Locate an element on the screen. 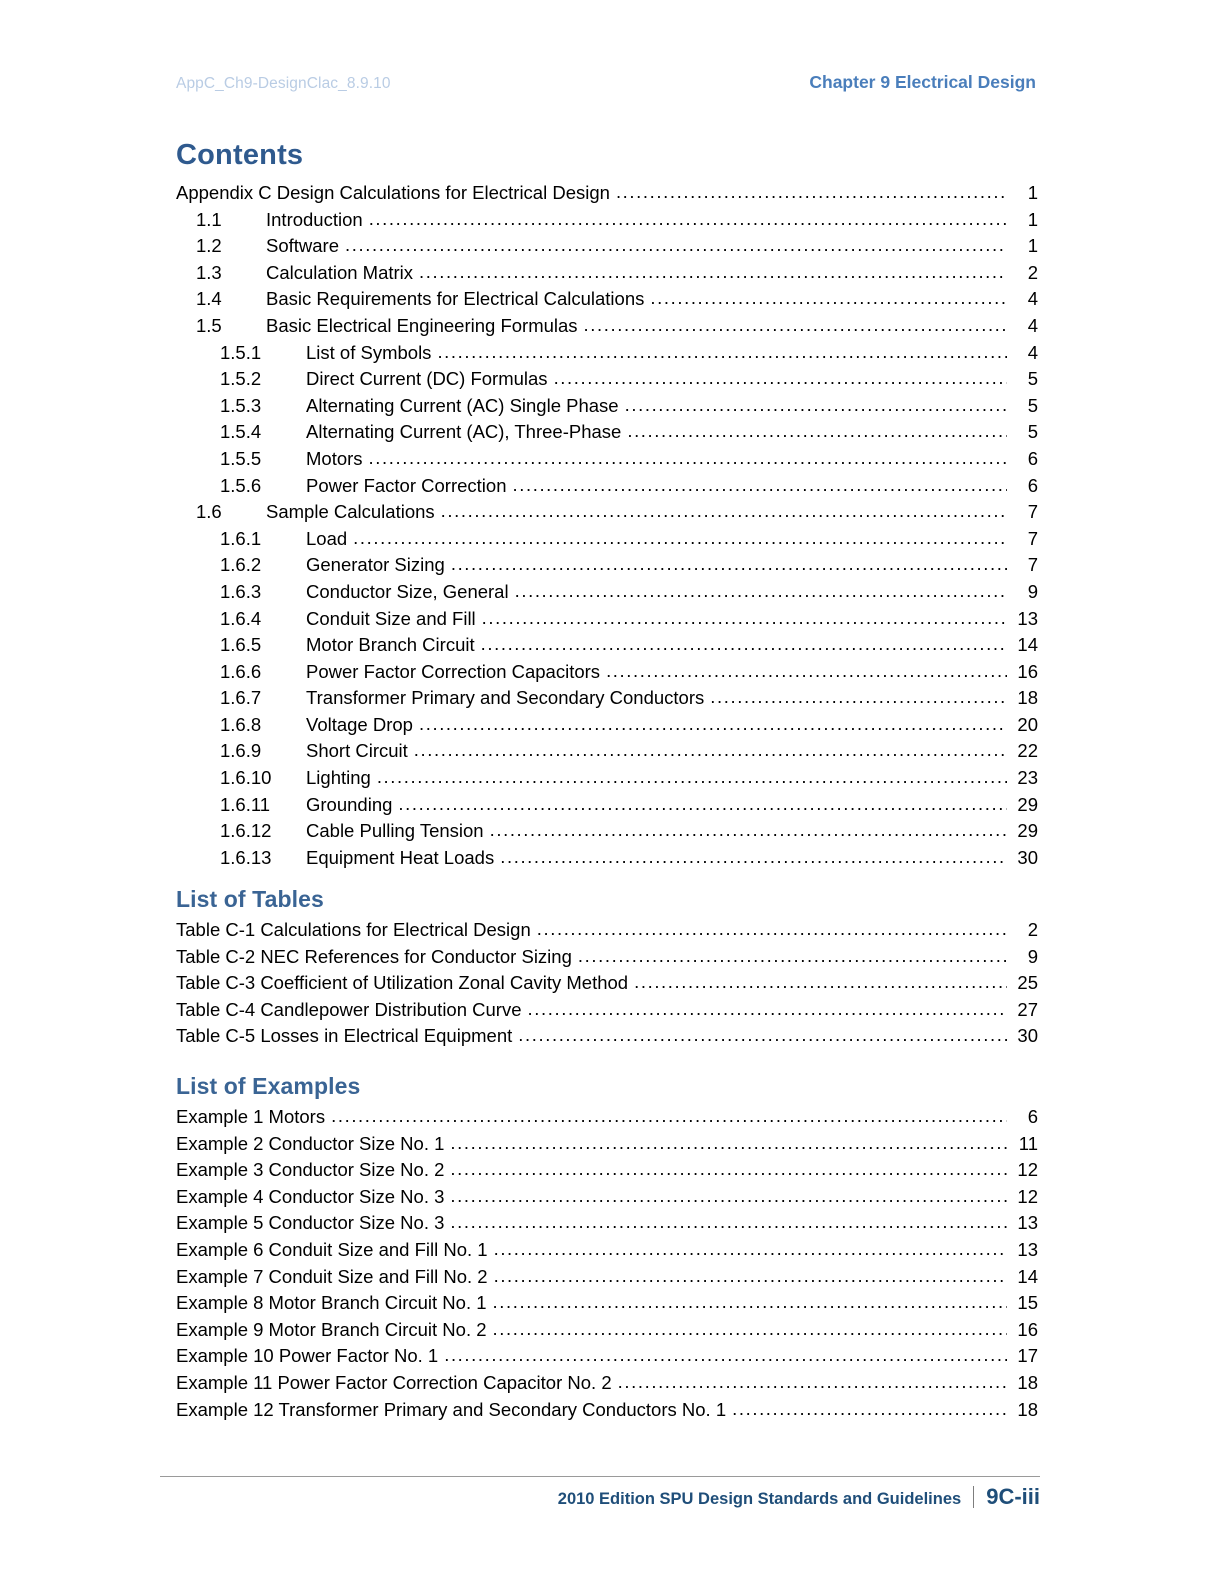 This screenshot has height=1584, width=1224. toc-entry-page-number: 13 is located at coordinates (1027, 1223).